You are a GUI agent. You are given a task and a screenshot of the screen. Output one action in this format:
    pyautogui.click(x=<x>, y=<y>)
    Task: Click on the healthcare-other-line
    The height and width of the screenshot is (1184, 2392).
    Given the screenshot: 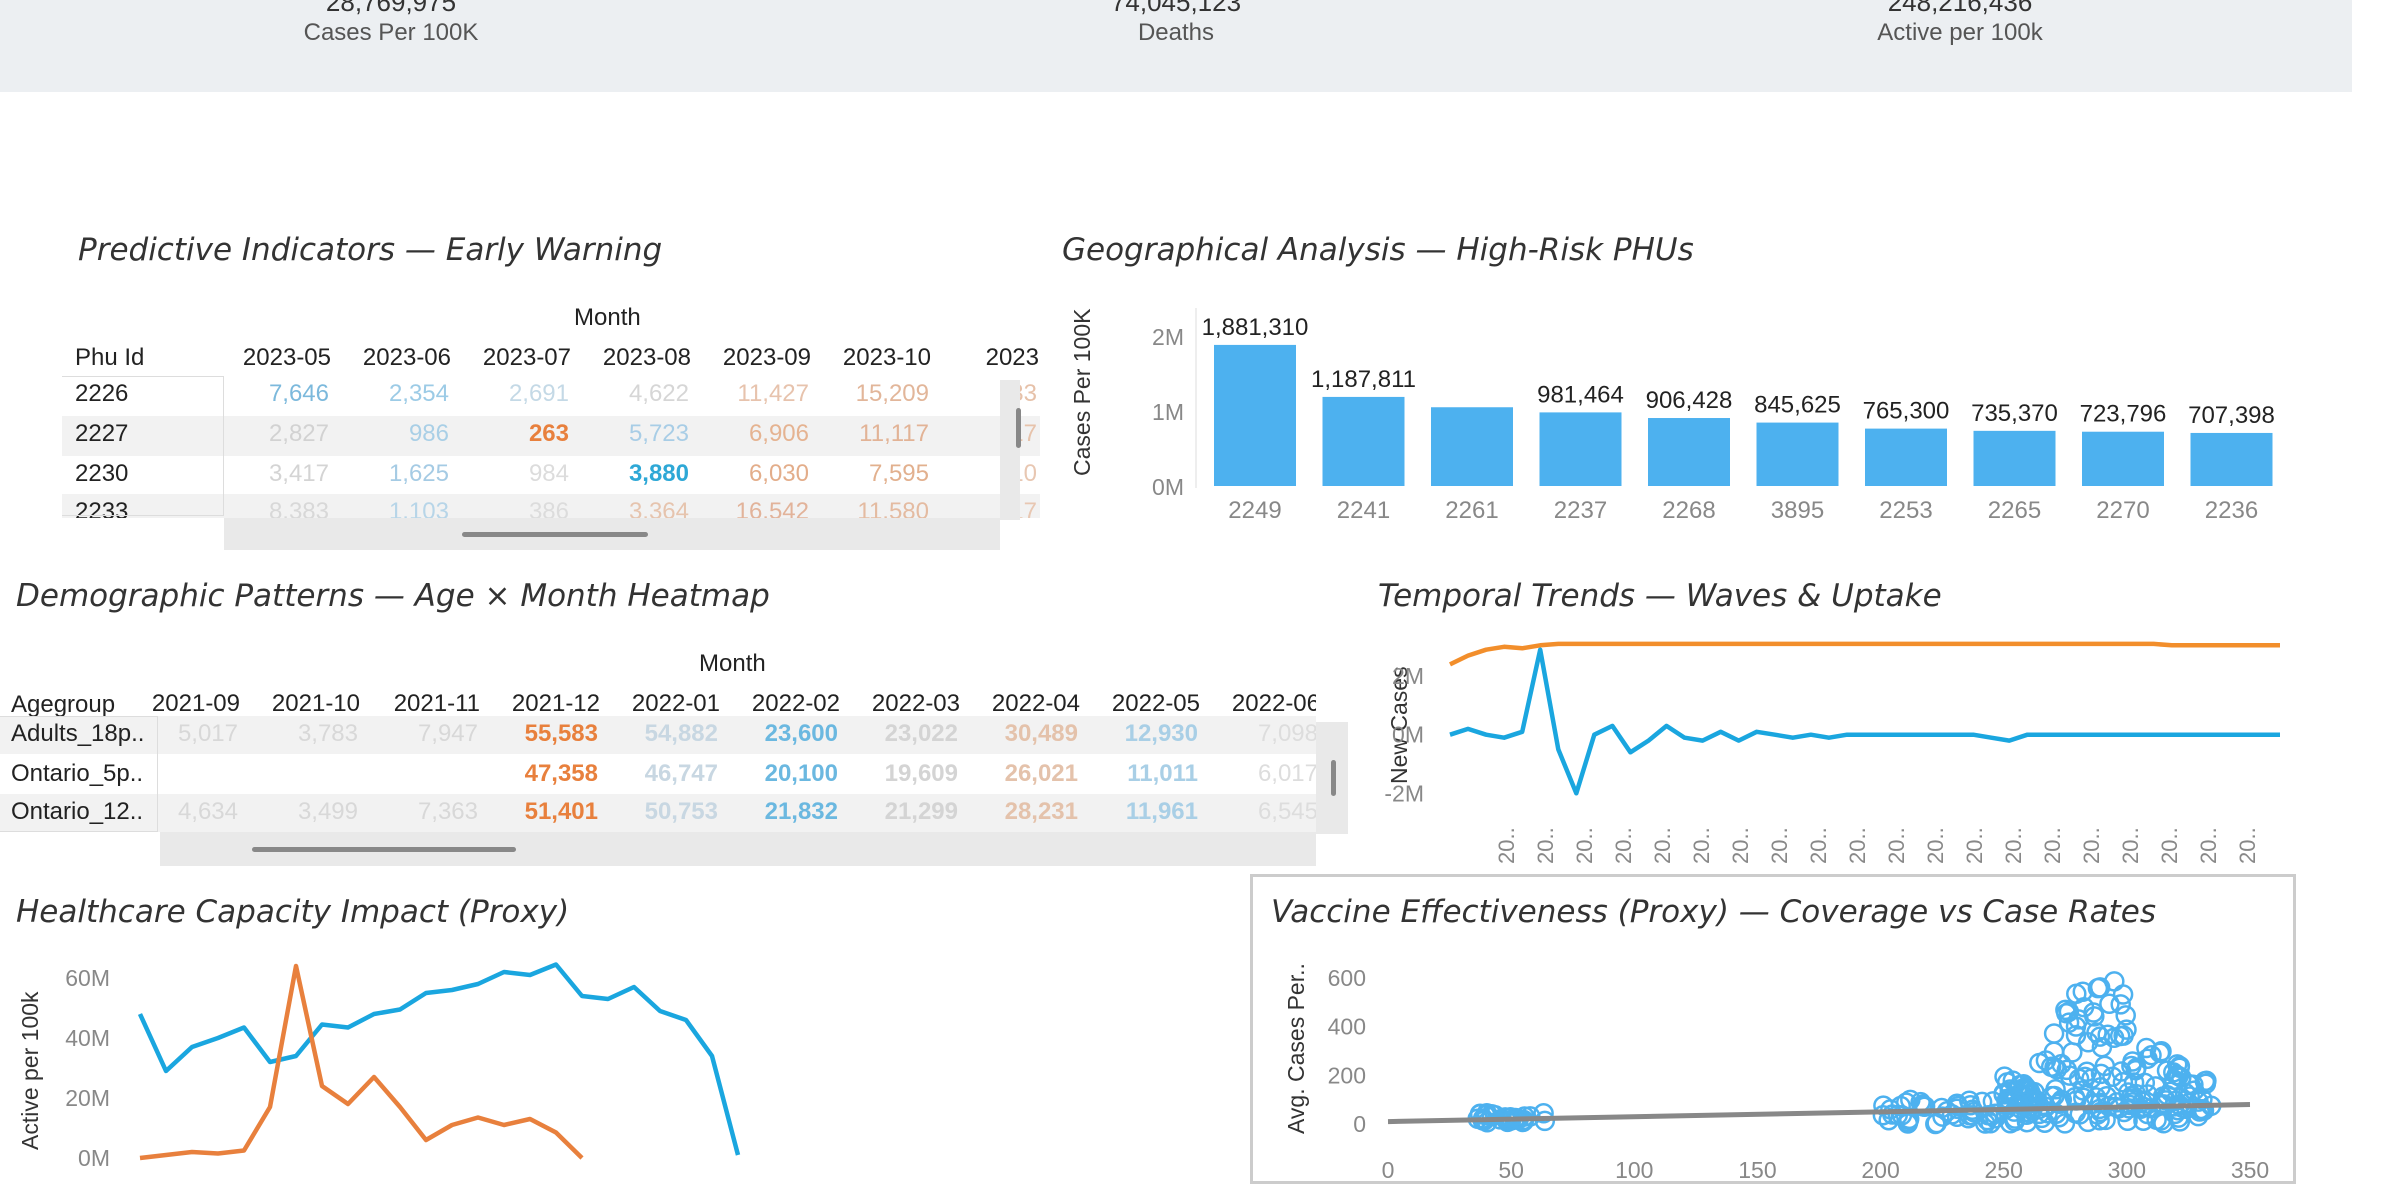 What is the action you would take?
    pyautogui.click(x=361, y=1062)
    